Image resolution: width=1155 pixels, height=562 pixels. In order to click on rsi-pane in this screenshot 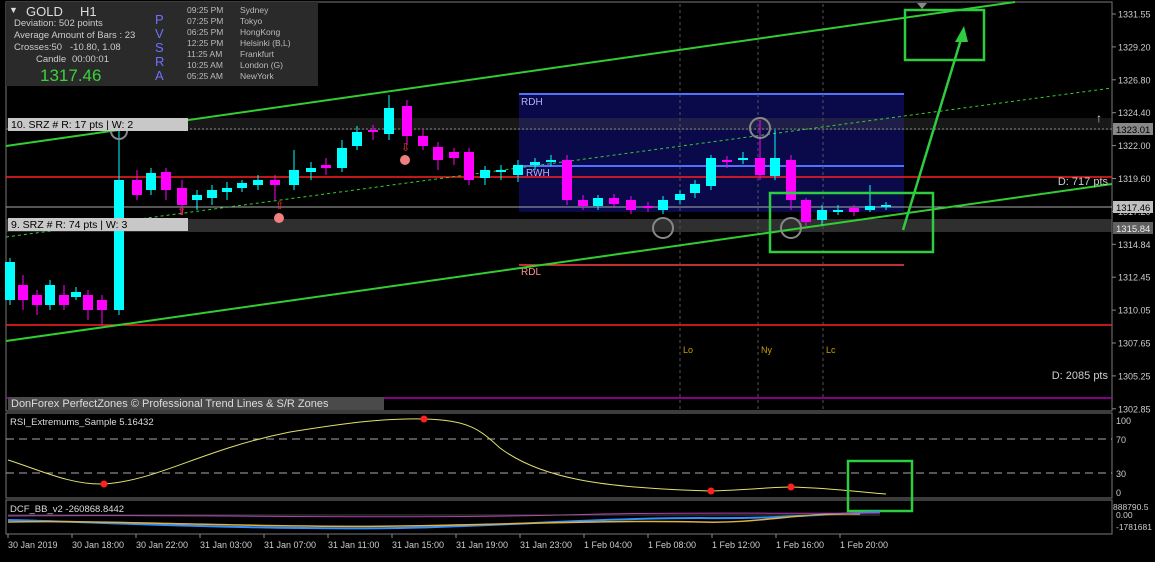, I will do `click(559, 455)`.